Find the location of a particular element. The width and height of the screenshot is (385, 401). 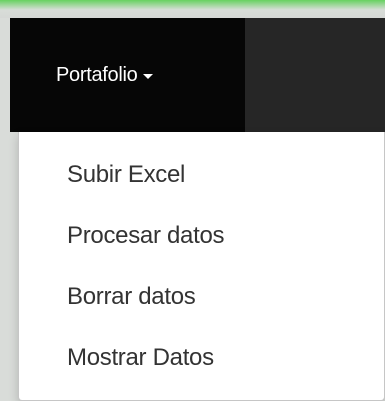

caret-down-icon is located at coordinates (147, 76).